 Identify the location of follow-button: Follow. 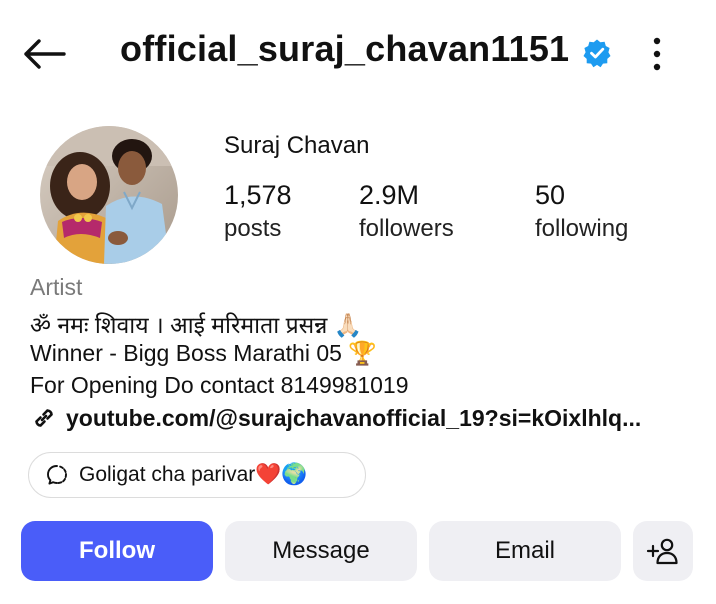
(117, 551).